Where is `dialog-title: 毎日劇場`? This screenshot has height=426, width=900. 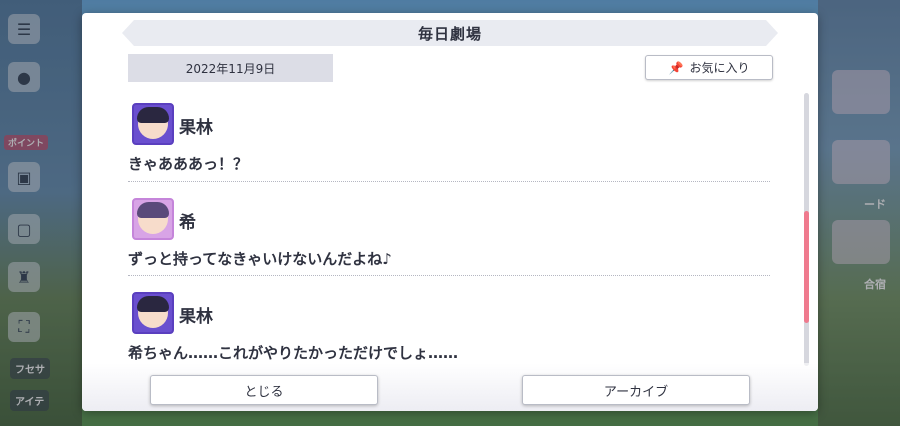 dialog-title: 毎日劇場 is located at coordinates (449, 33).